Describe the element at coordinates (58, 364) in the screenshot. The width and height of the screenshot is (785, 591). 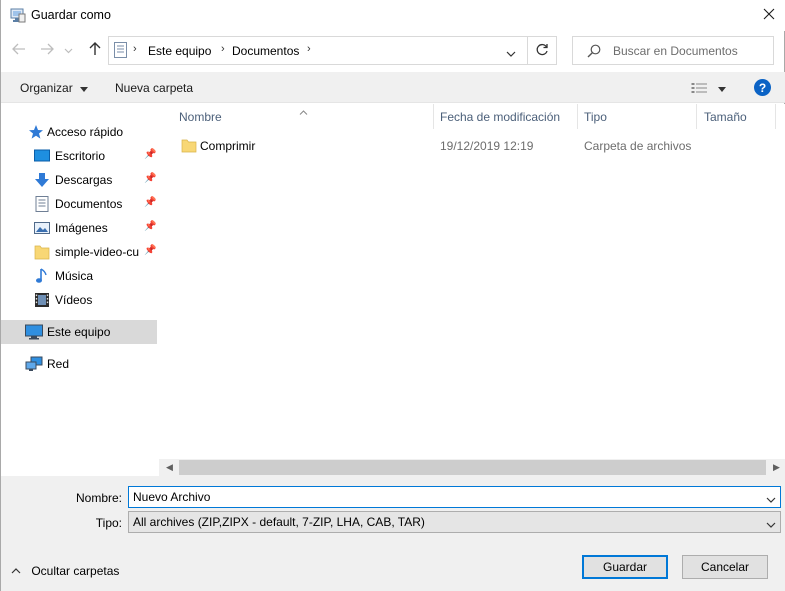
I see `sidebar-item-label: Red` at that location.